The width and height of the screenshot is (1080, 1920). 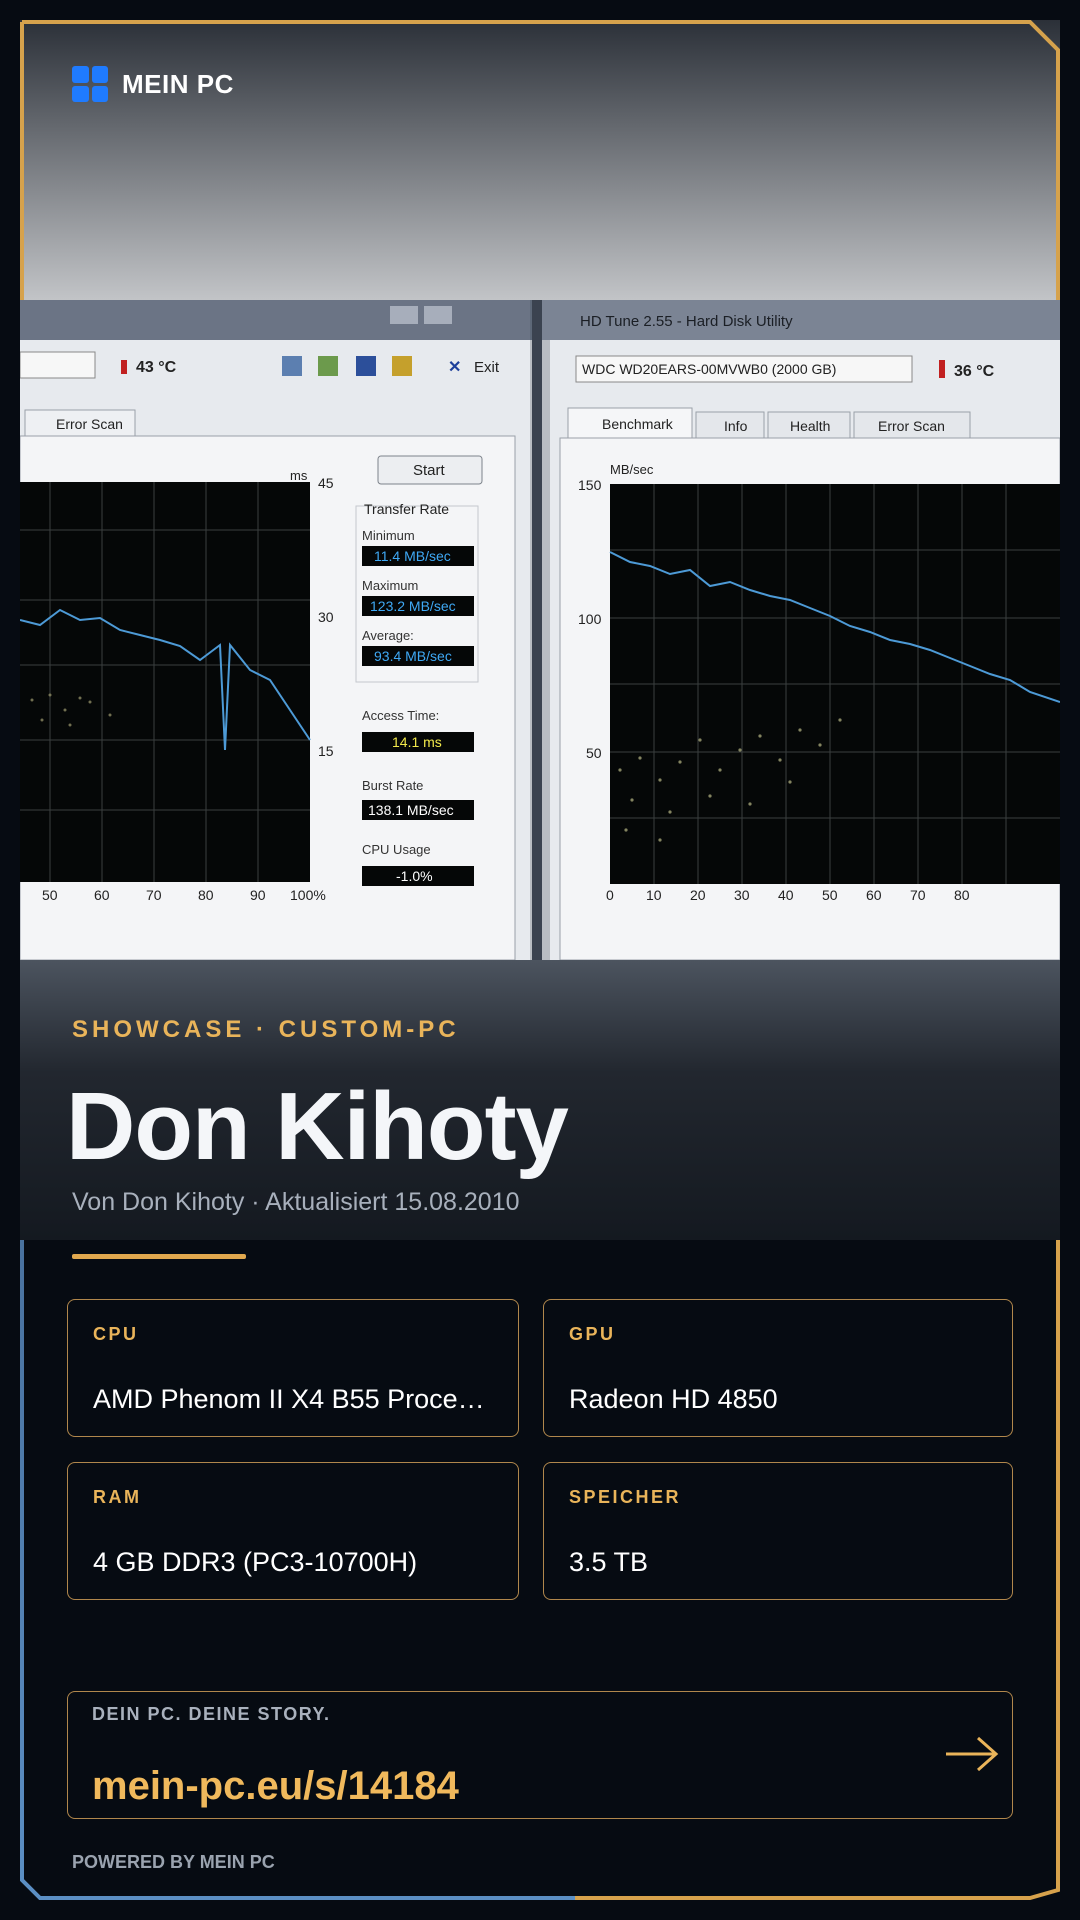 What do you see at coordinates (406, 509) in the screenshot?
I see `transfer-rate-label: Transfer Rate` at bounding box center [406, 509].